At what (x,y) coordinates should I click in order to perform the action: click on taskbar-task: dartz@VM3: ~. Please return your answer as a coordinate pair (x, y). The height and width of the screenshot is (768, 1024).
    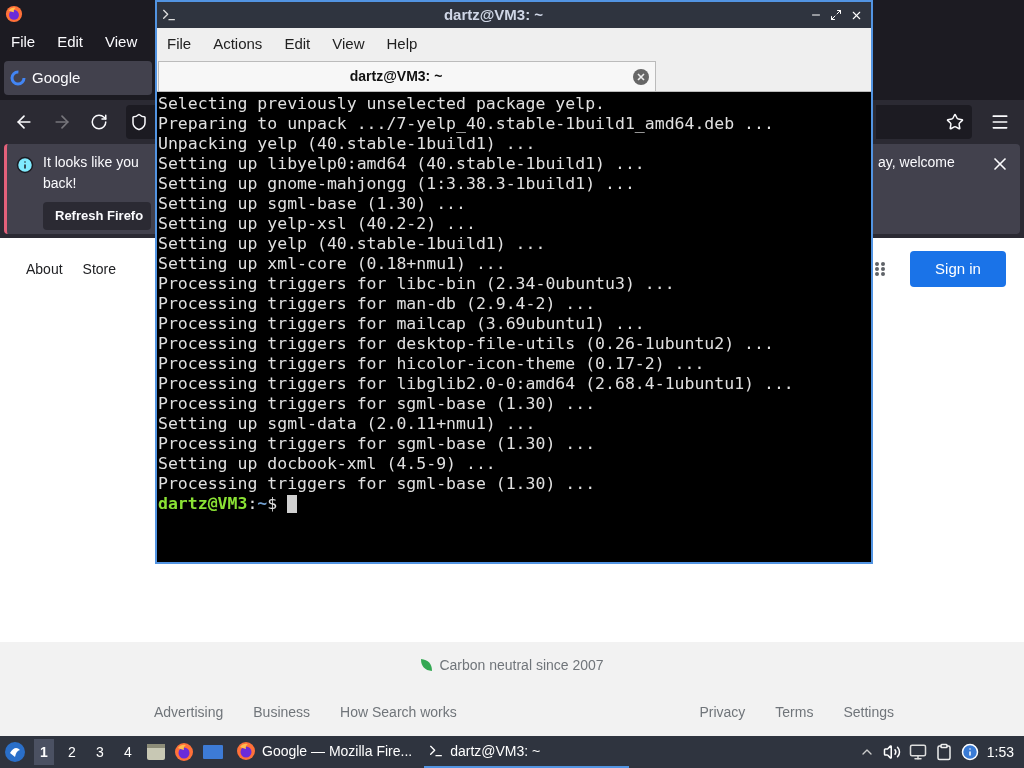
    Looking at the image, I should click on (527, 752).